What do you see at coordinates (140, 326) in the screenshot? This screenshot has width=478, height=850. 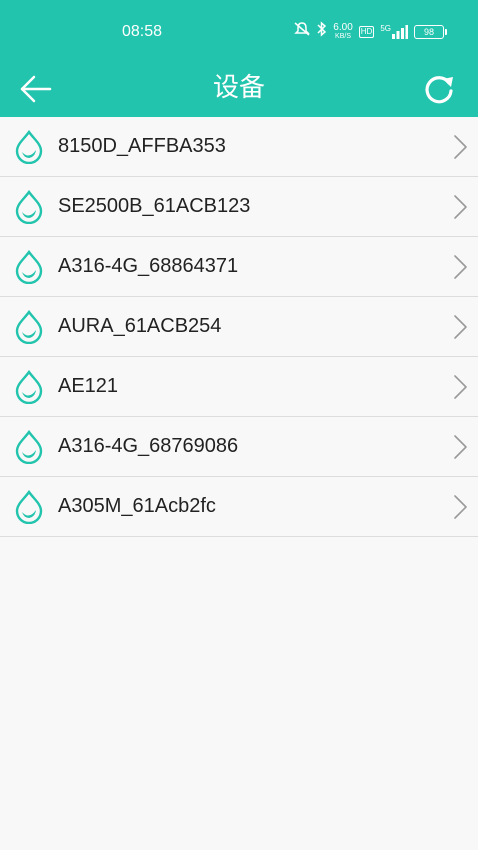 I see `device-name: AURA_61ACB254` at bounding box center [140, 326].